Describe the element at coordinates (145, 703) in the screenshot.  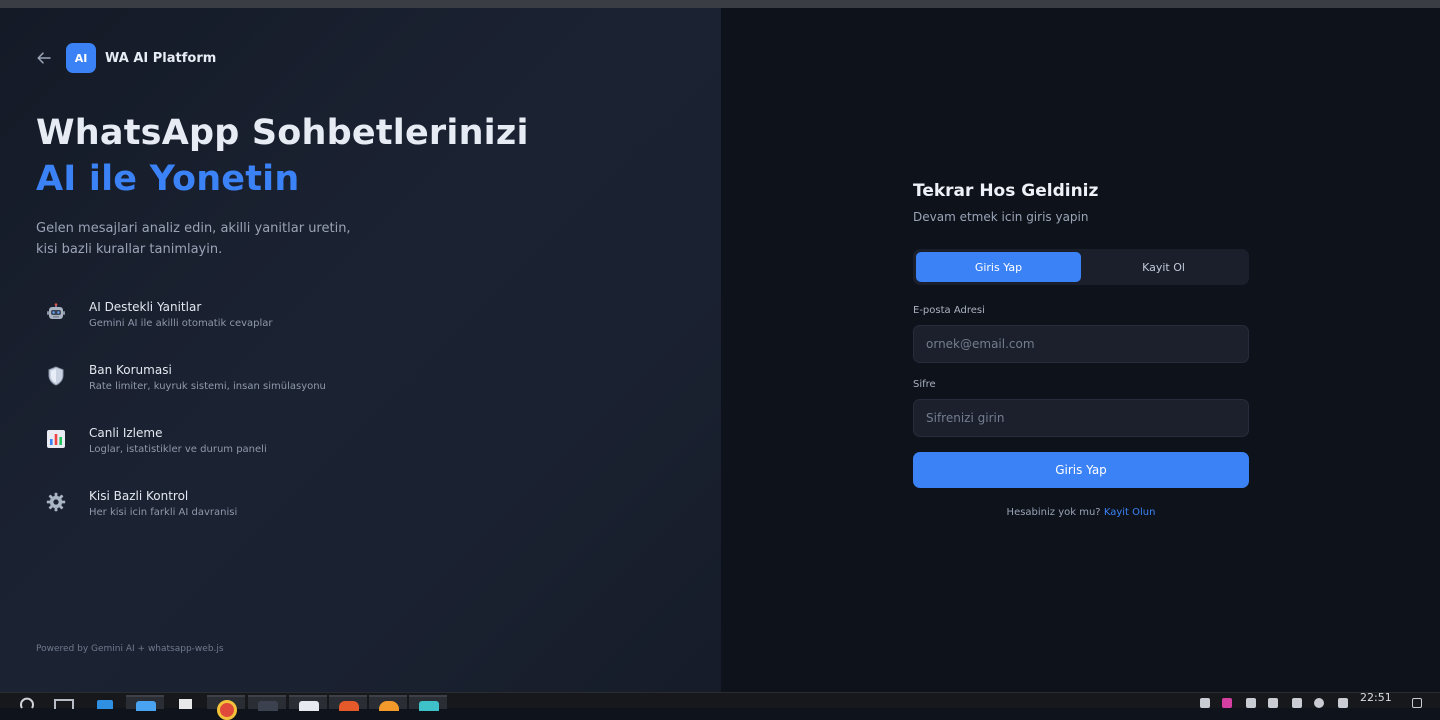
I see `file-manager-icon` at that location.